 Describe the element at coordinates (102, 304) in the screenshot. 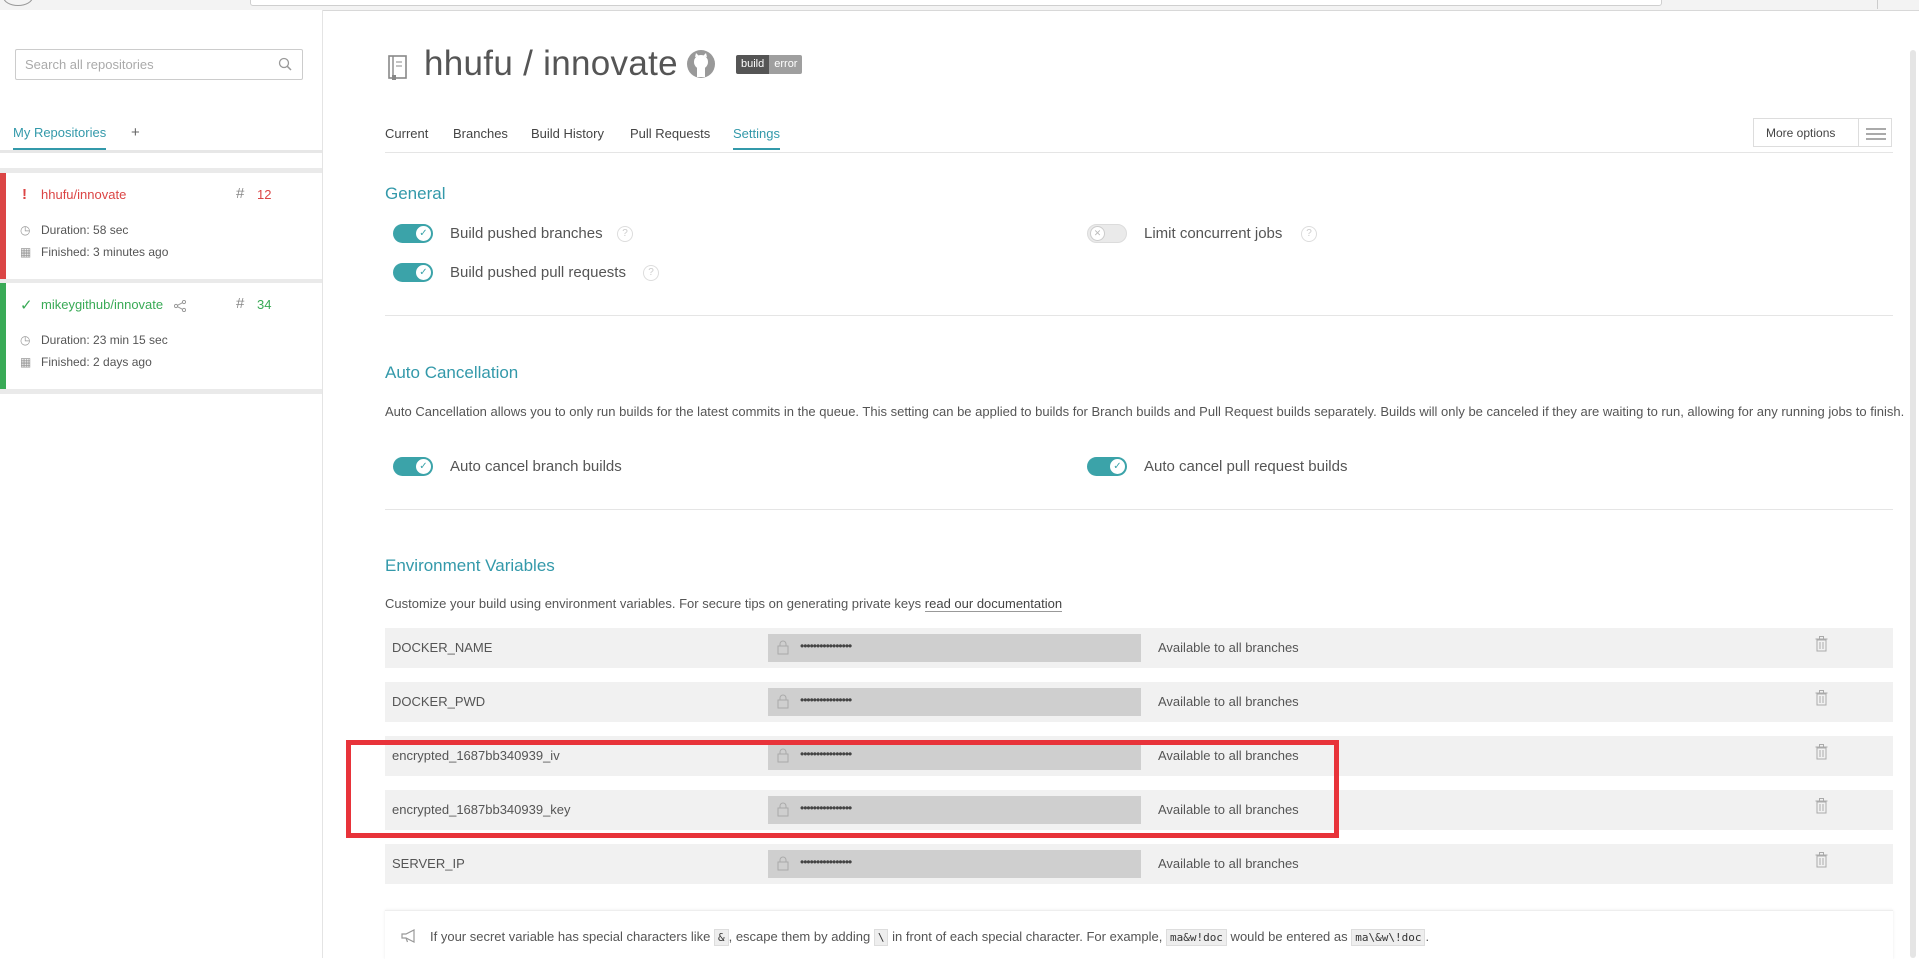

I see `repo-name: mikeygithub/innovate` at that location.